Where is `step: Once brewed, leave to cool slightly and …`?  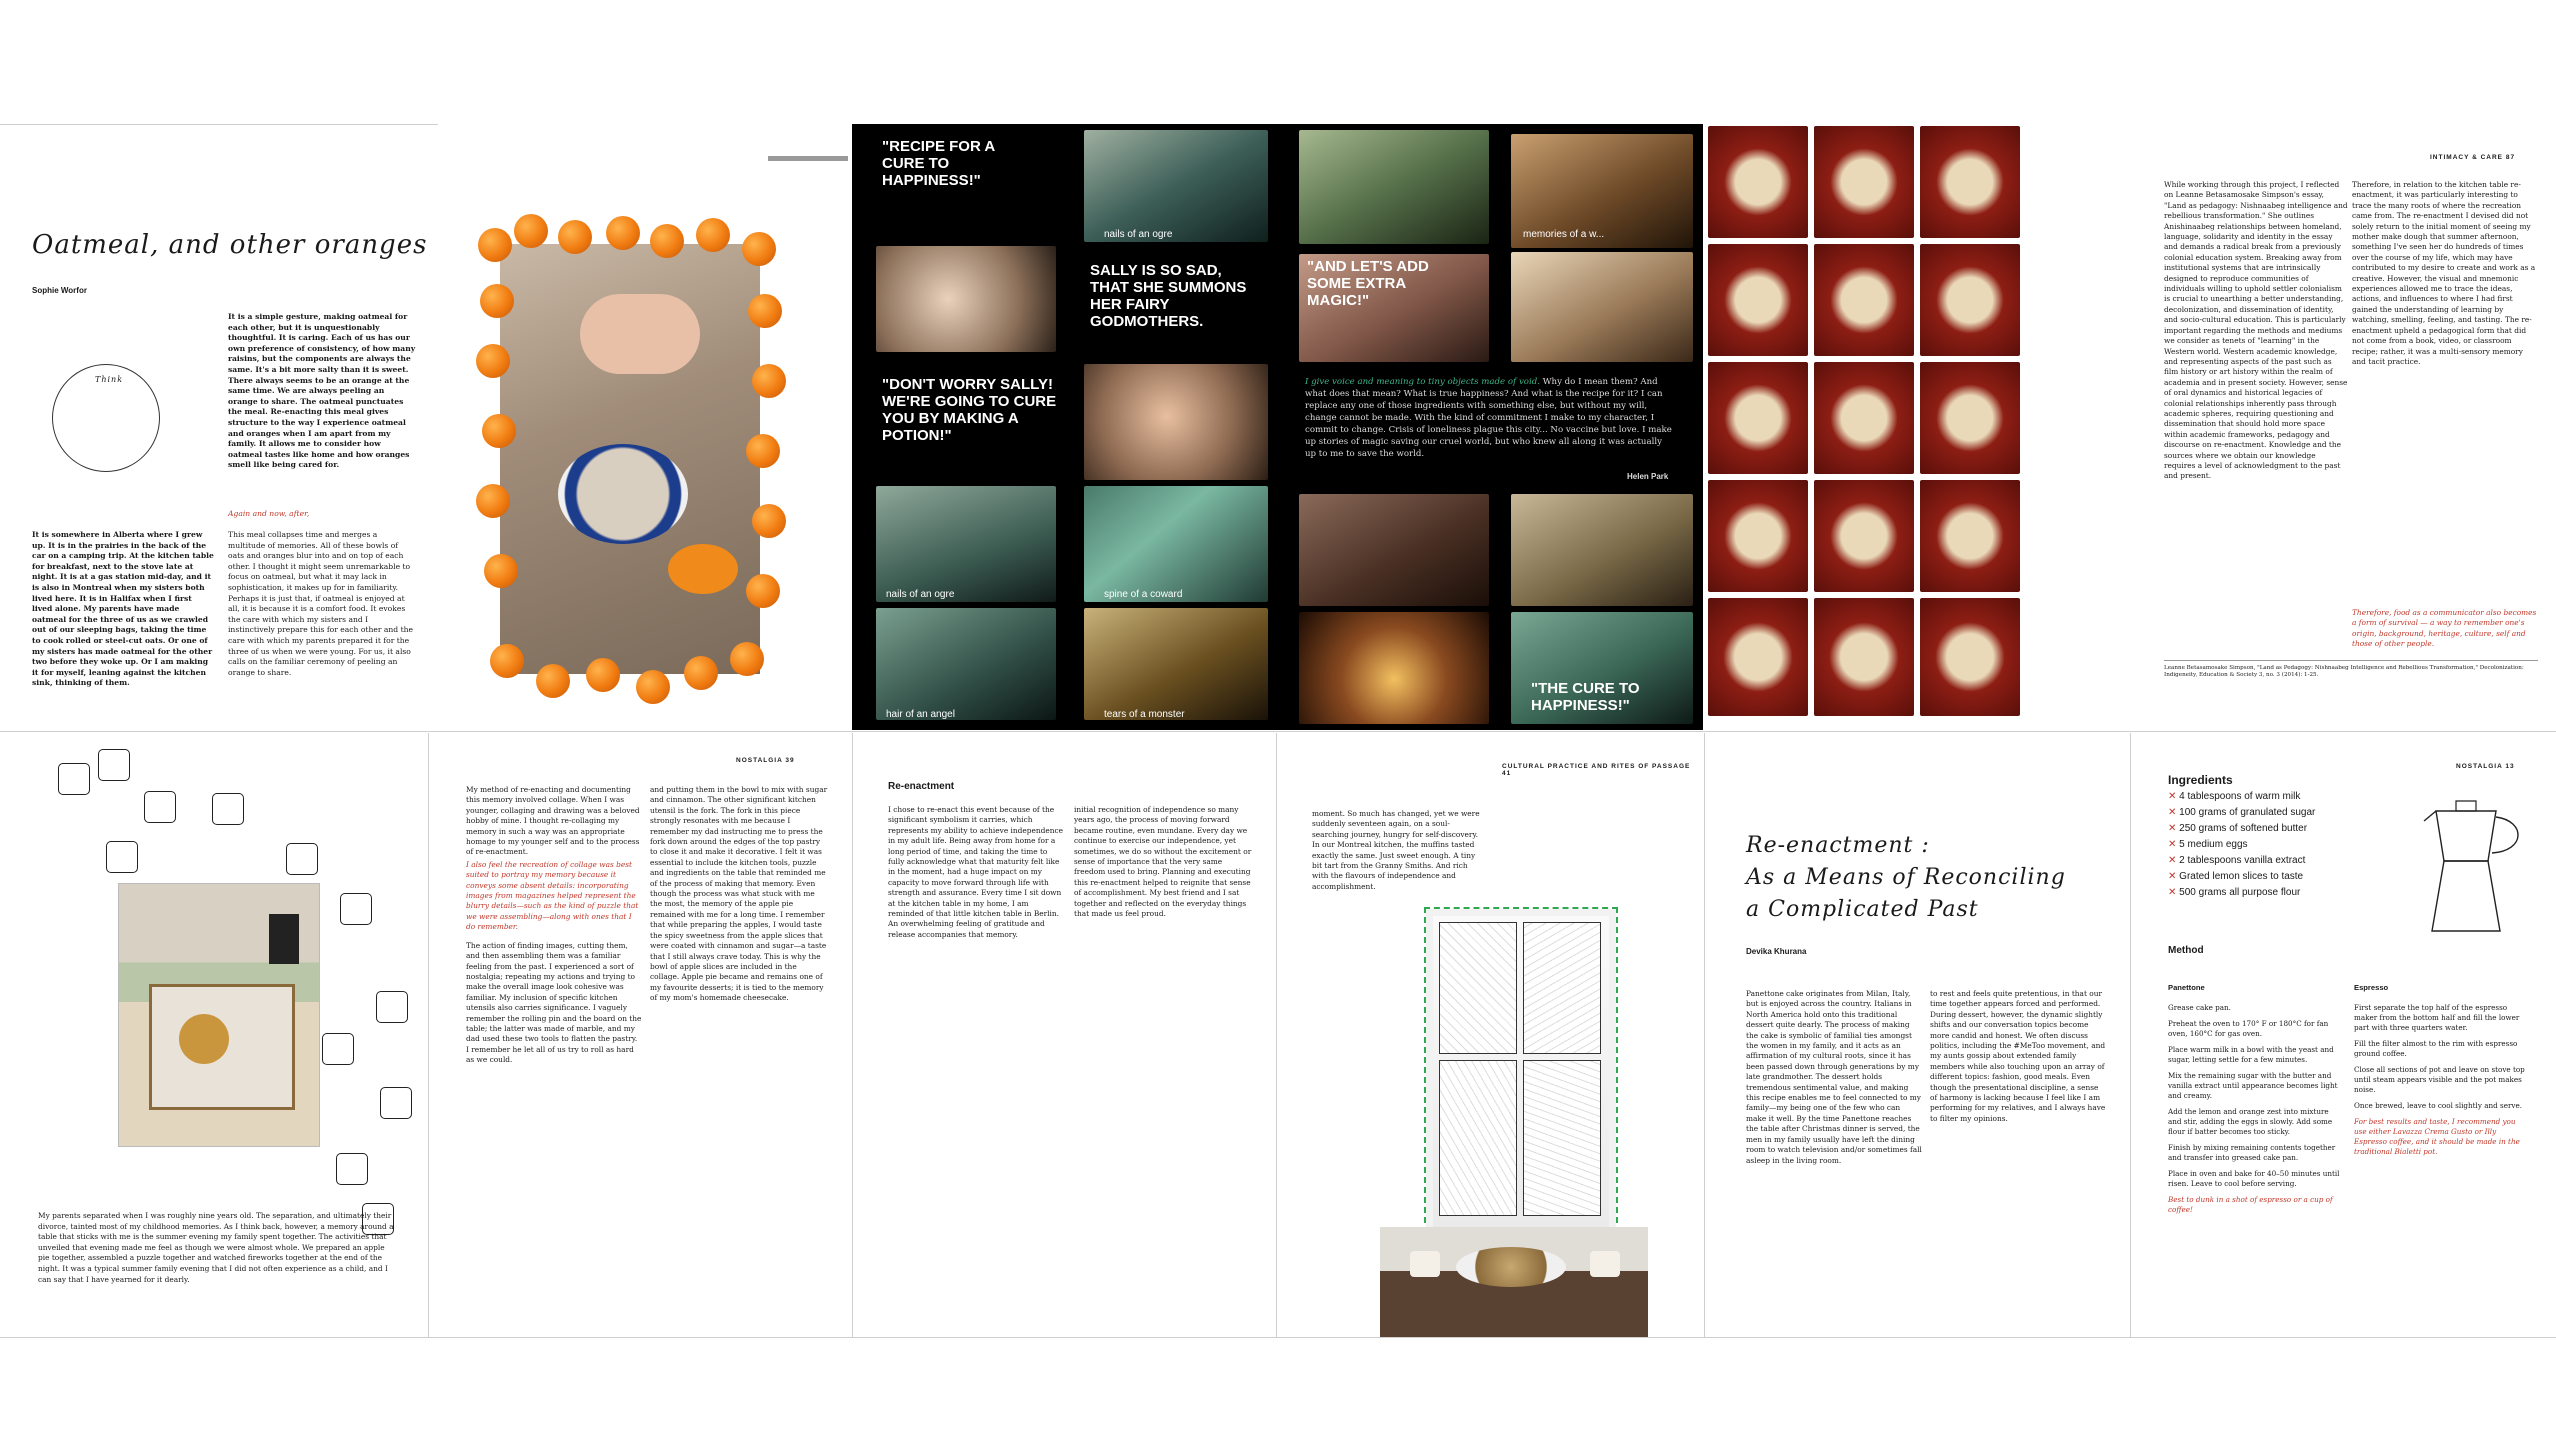
step: Once brewed, leave to cool slightly and … is located at coordinates (2438, 1105).